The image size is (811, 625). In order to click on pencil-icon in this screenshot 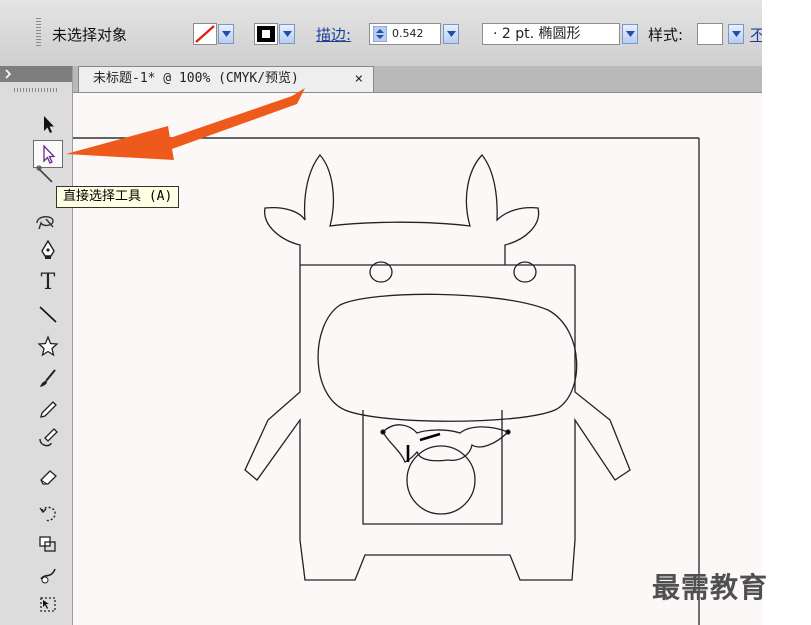, I will do `click(48, 409)`.